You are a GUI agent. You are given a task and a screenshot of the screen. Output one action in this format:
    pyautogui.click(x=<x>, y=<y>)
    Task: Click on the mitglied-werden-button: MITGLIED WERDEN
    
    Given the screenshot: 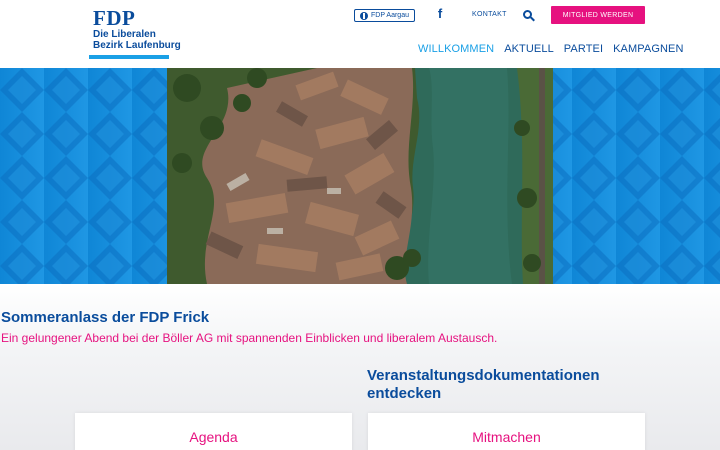 What is the action you would take?
    pyautogui.click(x=598, y=15)
    